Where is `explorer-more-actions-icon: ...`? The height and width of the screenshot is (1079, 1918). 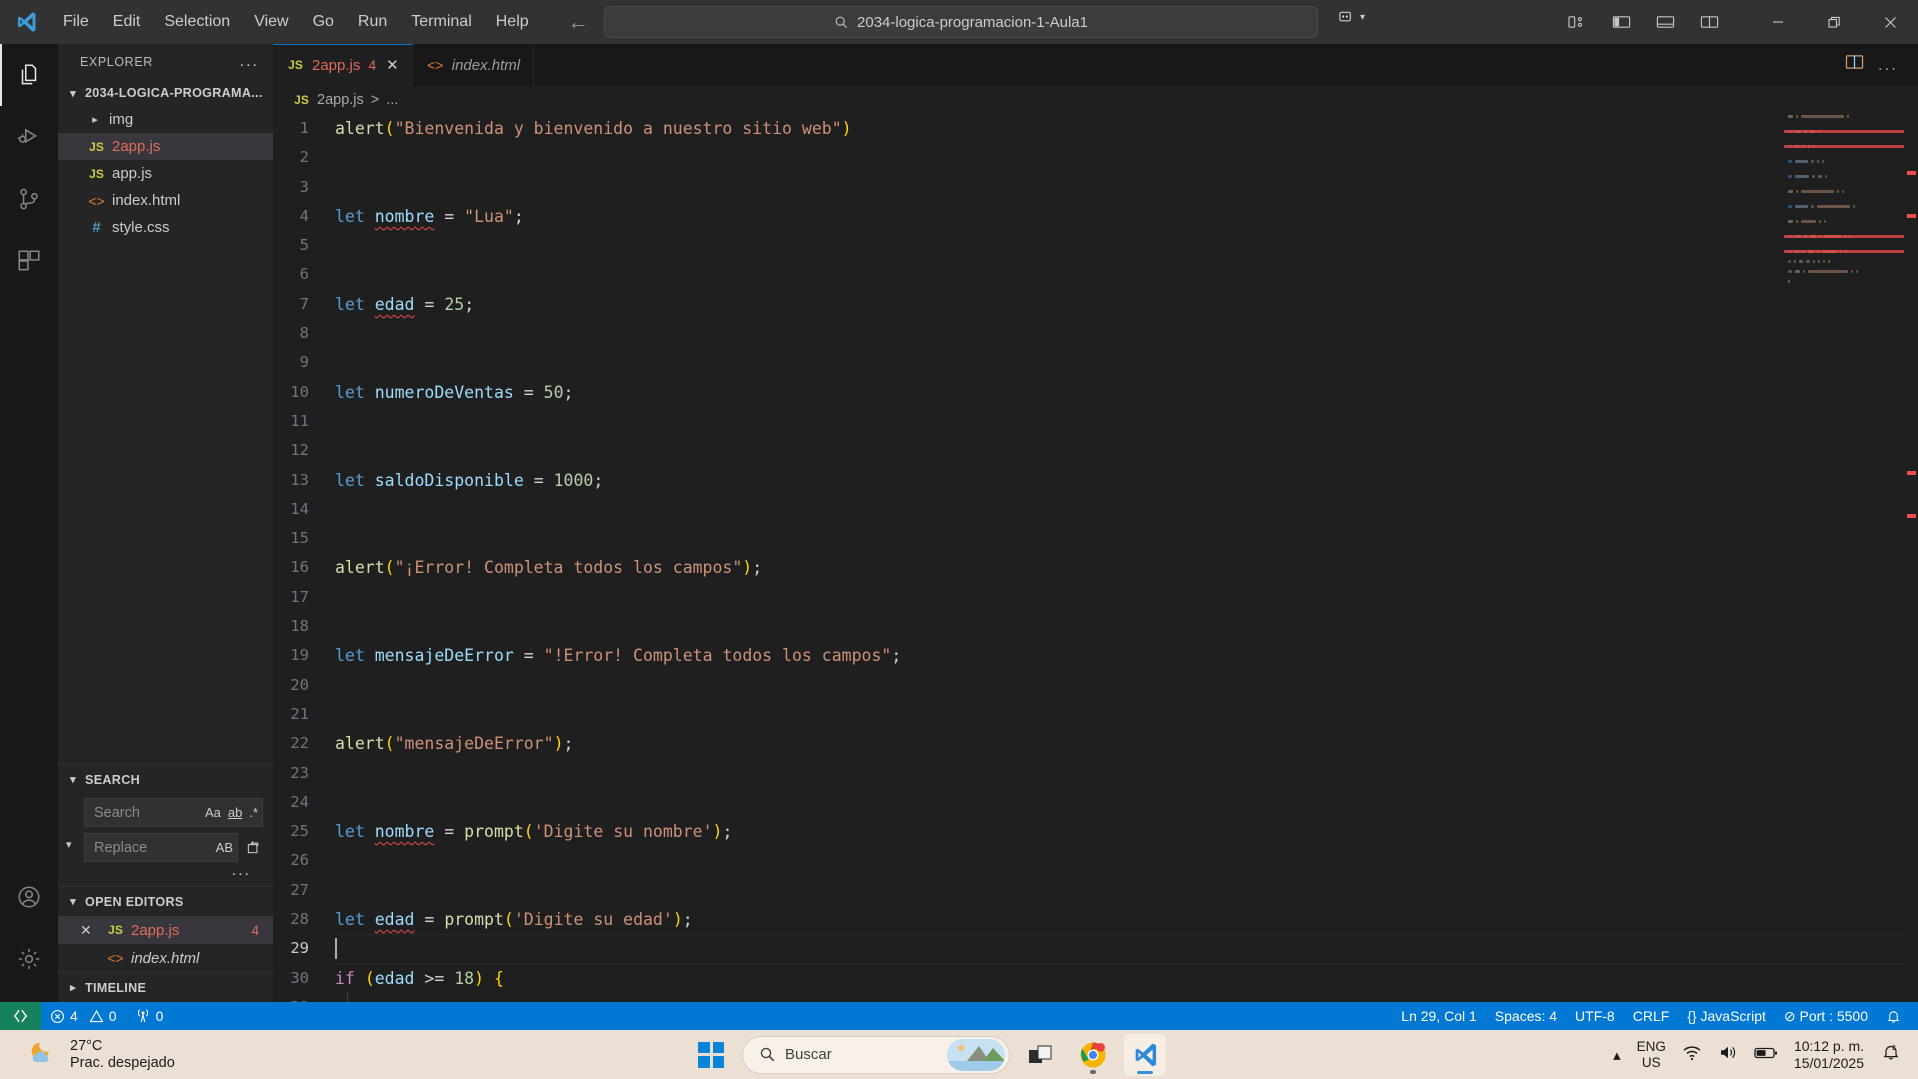 explorer-more-actions-icon: ... is located at coordinates (249, 62).